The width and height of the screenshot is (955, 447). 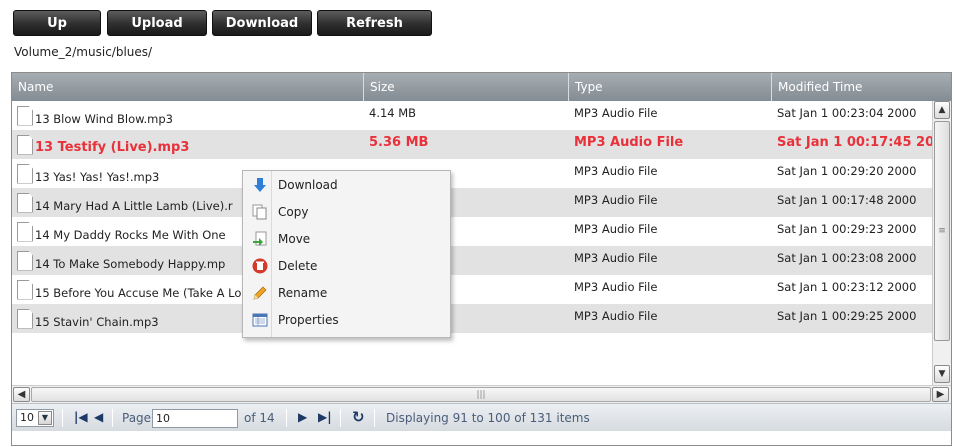 What do you see at coordinates (847, 316) in the screenshot?
I see `modified-cell: Sat Jan 1 00:29:25 2000` at bounding box center [847, 316].